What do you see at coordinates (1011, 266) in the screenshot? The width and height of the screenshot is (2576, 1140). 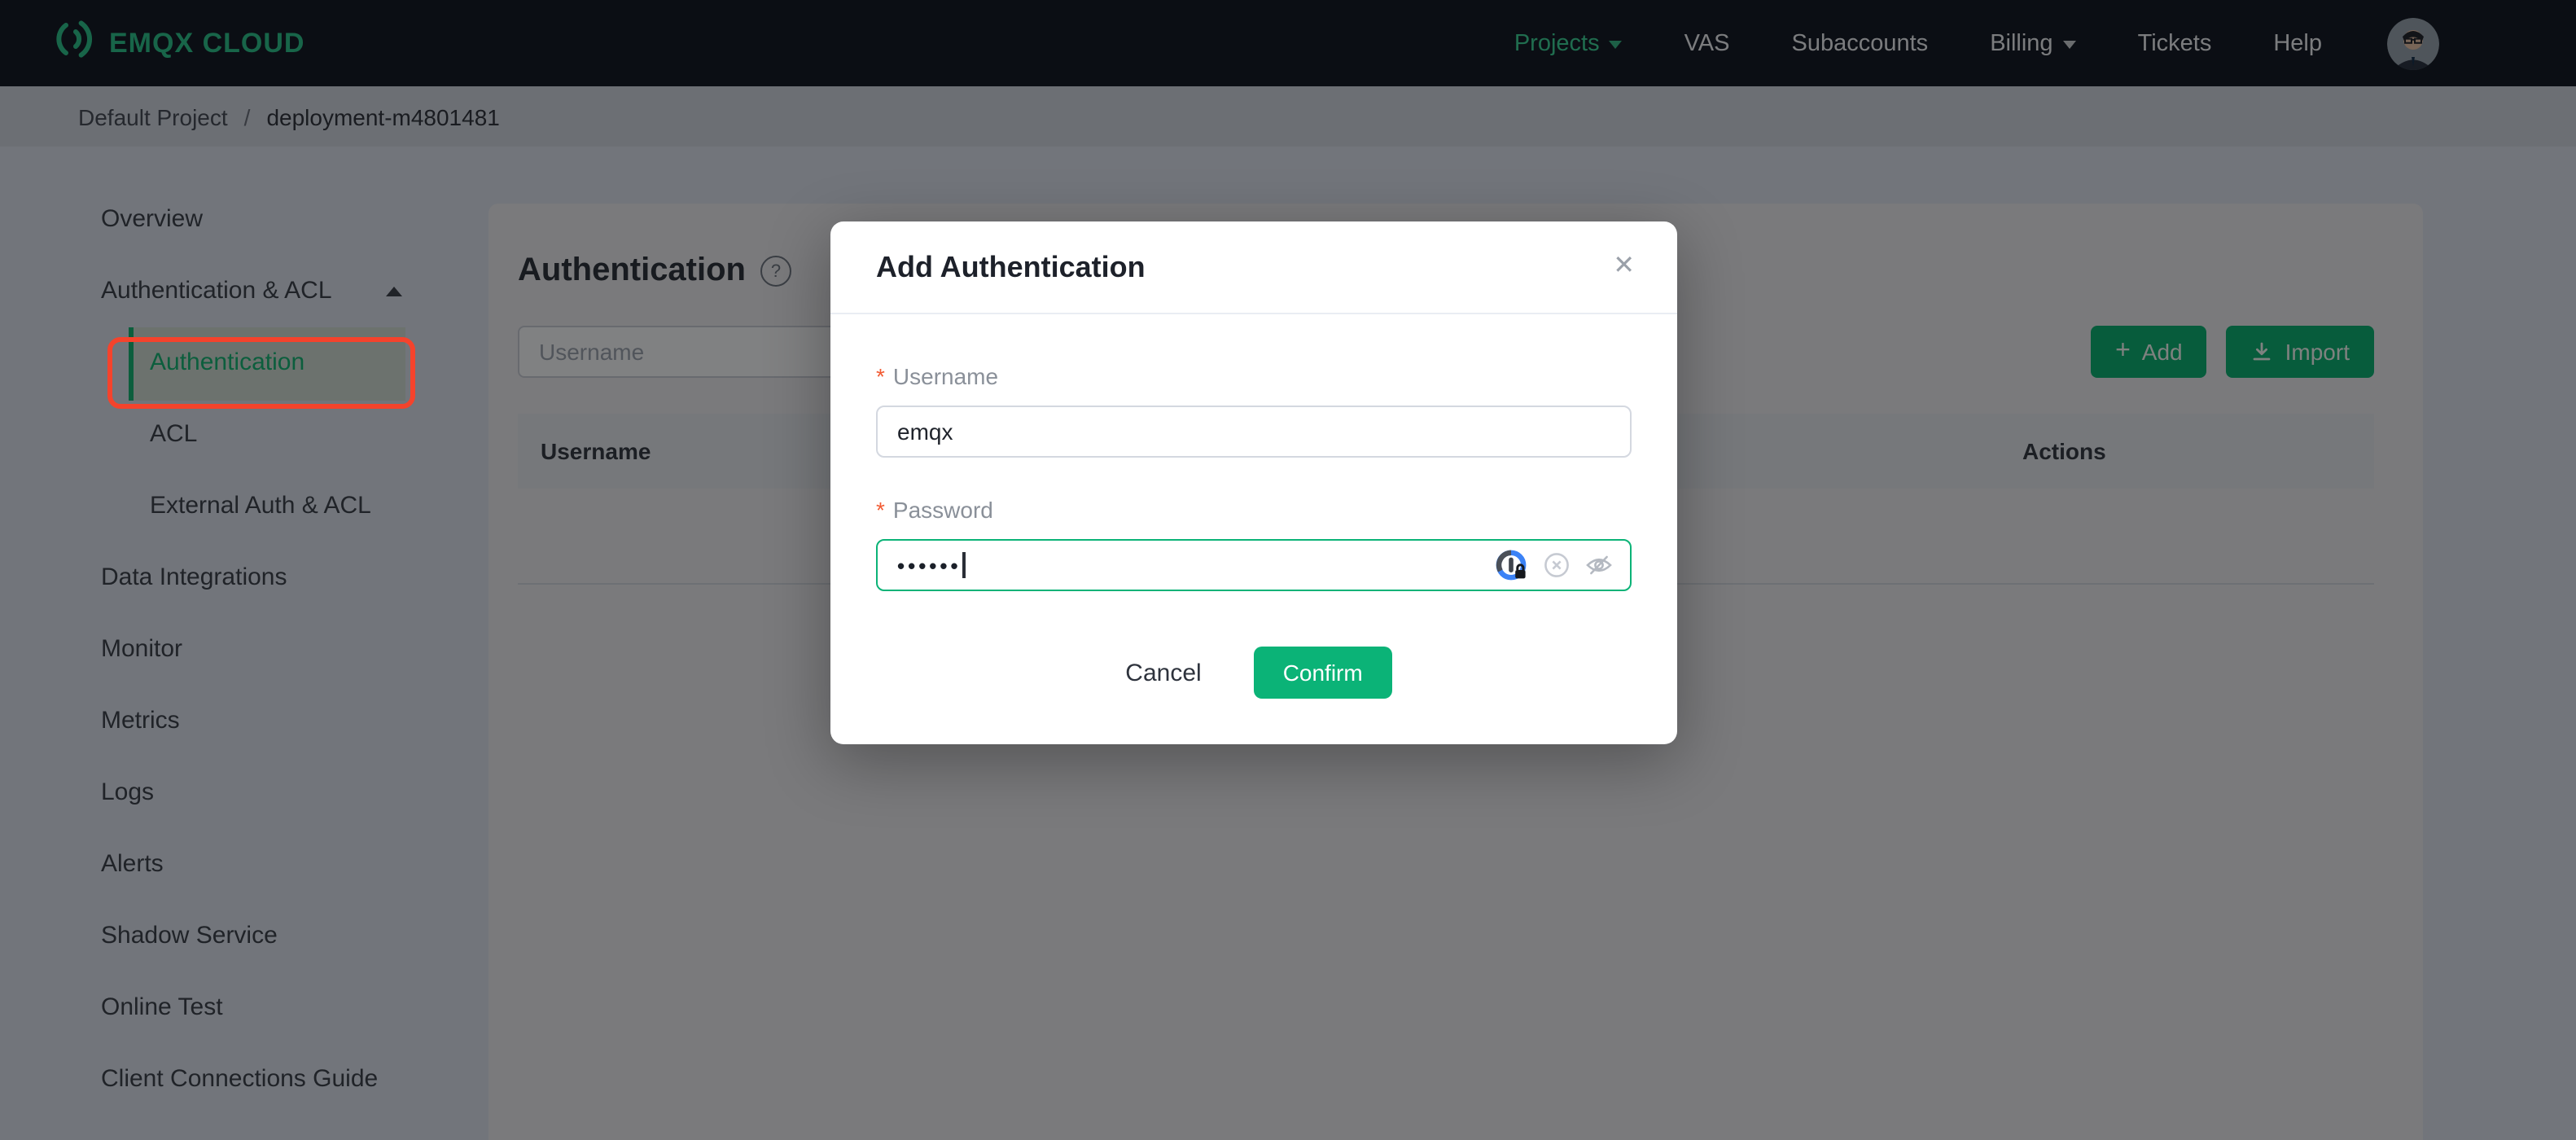 I see `modal-title: Add Authentication` at bounding box center [1011, 266].